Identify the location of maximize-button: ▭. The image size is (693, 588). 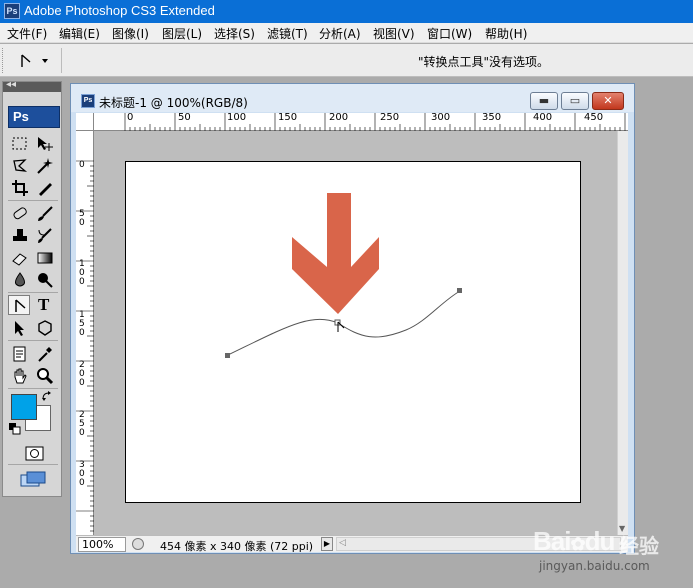
(575, 101).